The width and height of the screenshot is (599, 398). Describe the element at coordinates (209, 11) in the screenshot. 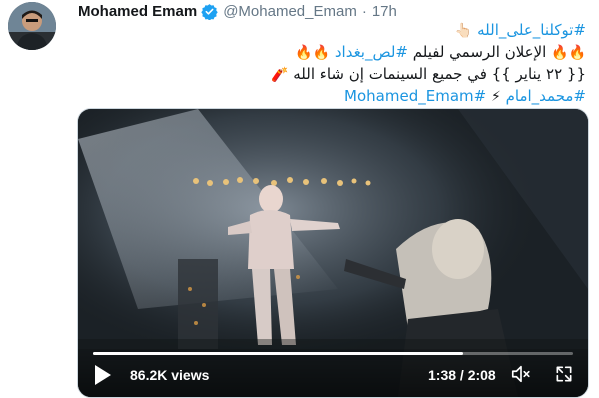

I see `verified-badge-icon` at that location.